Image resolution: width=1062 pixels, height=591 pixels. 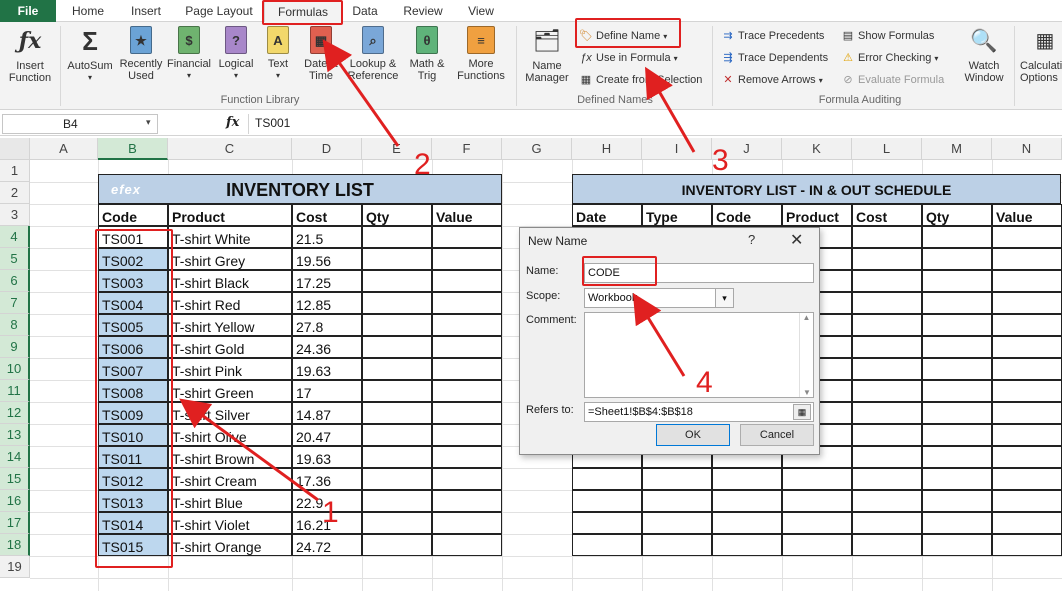 What do you see at coordinates (230, 479) in the screenshot?
I see `product-cell: T-shirt Cream` at bounding box center [230, 479].